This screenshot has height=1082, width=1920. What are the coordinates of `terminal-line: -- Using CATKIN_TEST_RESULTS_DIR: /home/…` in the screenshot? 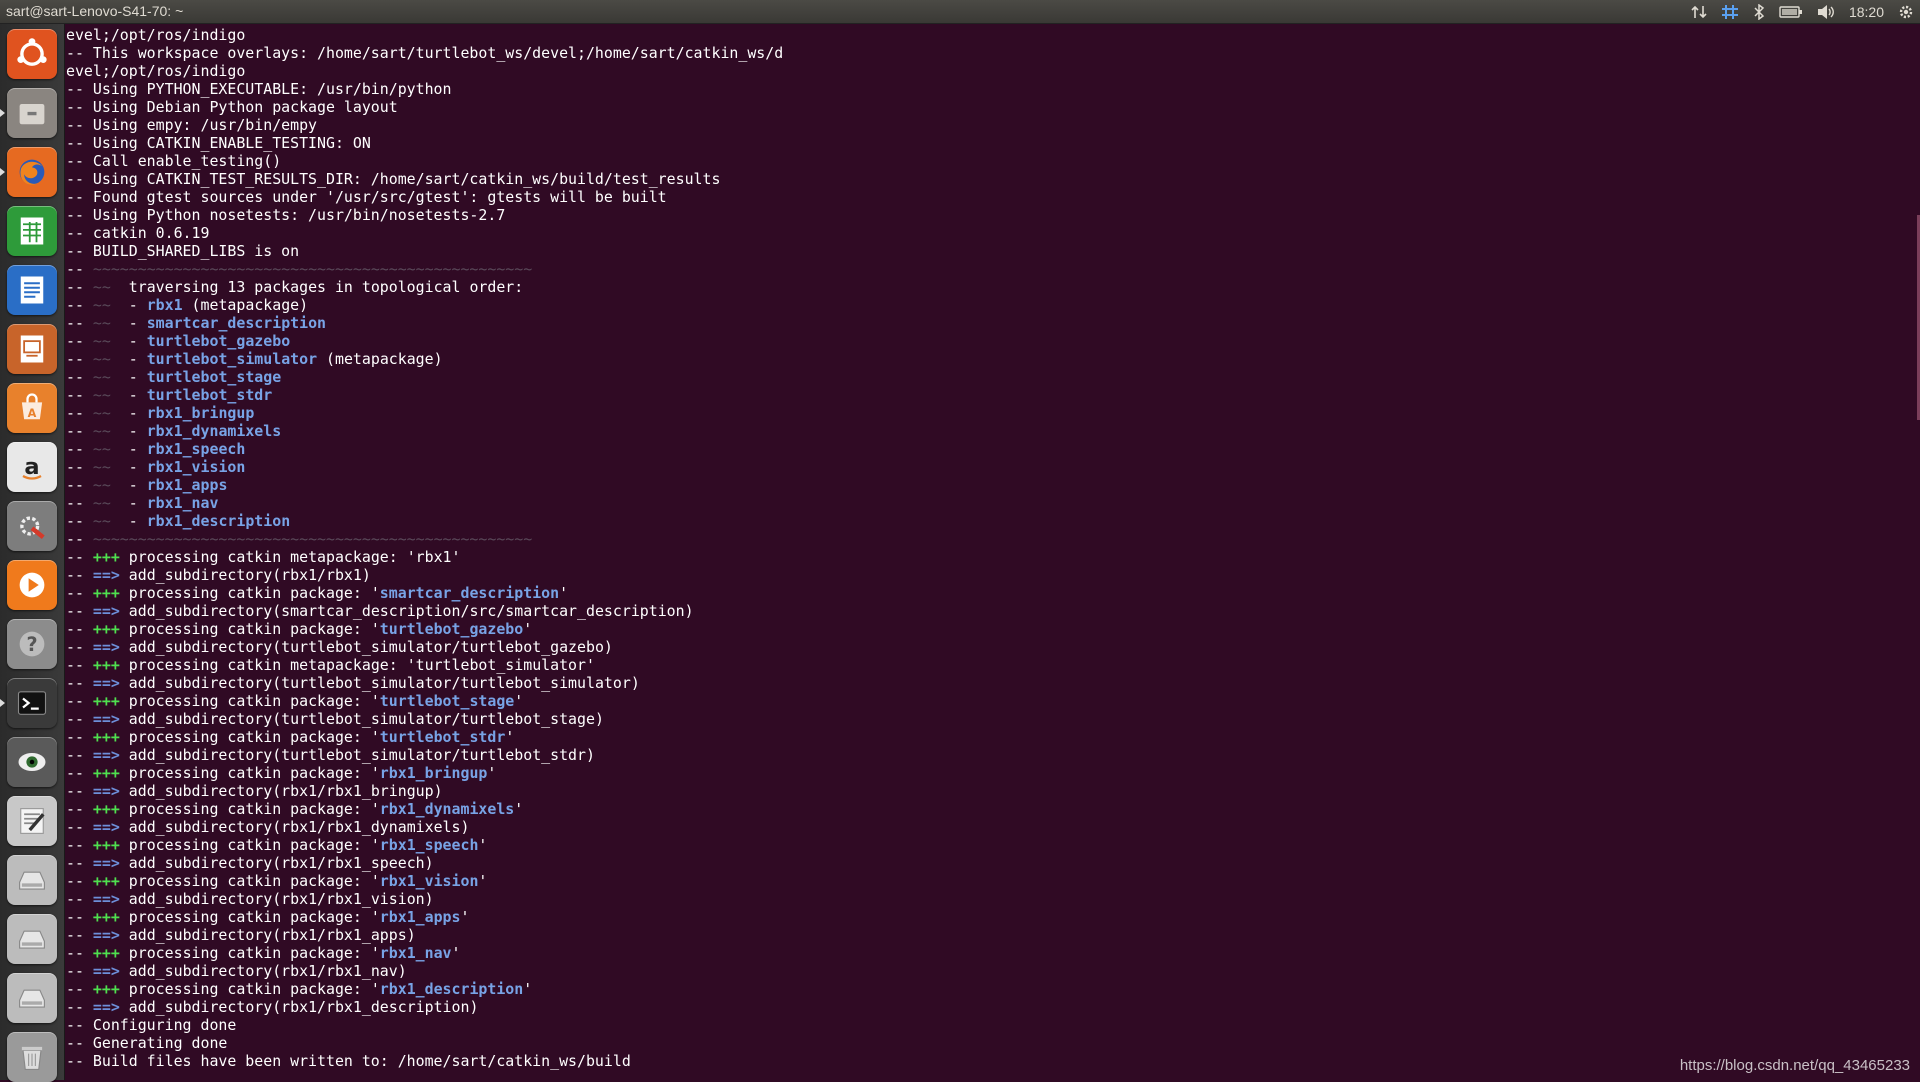 It's located at (986, 179).